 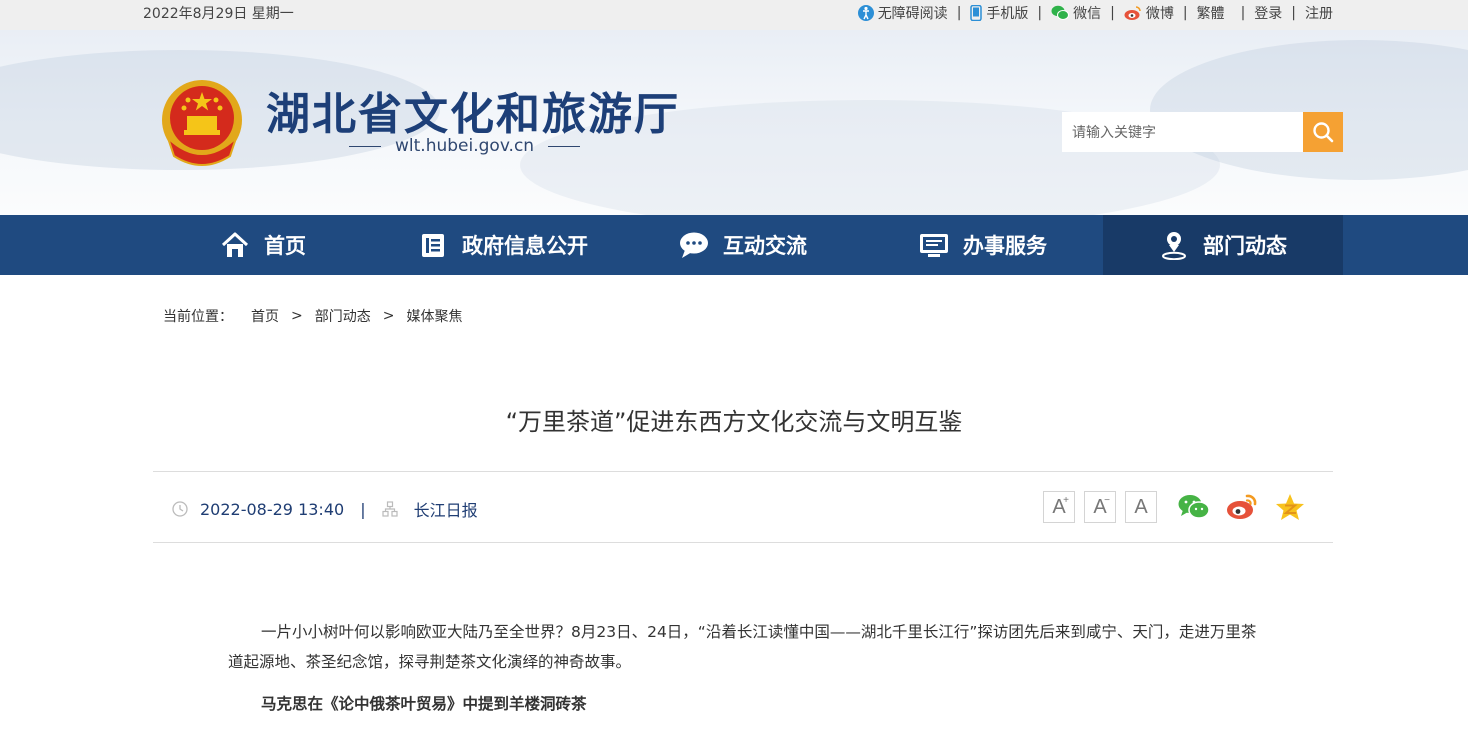 I want to click on article-title: “万里茶道”促进东西方文化交流与文明互鉴, so click(x=734, y=422).